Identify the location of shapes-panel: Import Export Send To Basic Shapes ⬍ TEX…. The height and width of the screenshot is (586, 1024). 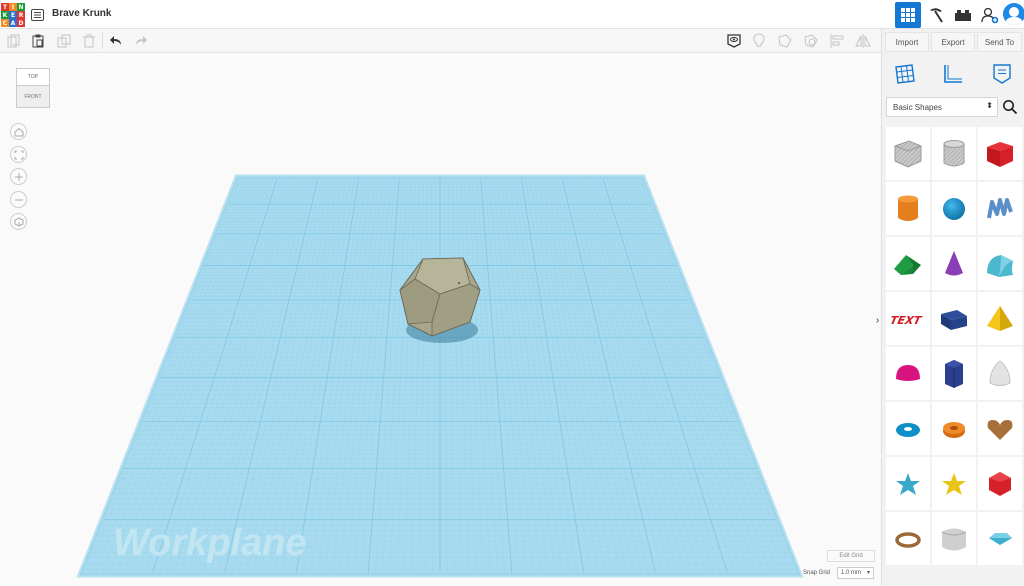
(952, 307).